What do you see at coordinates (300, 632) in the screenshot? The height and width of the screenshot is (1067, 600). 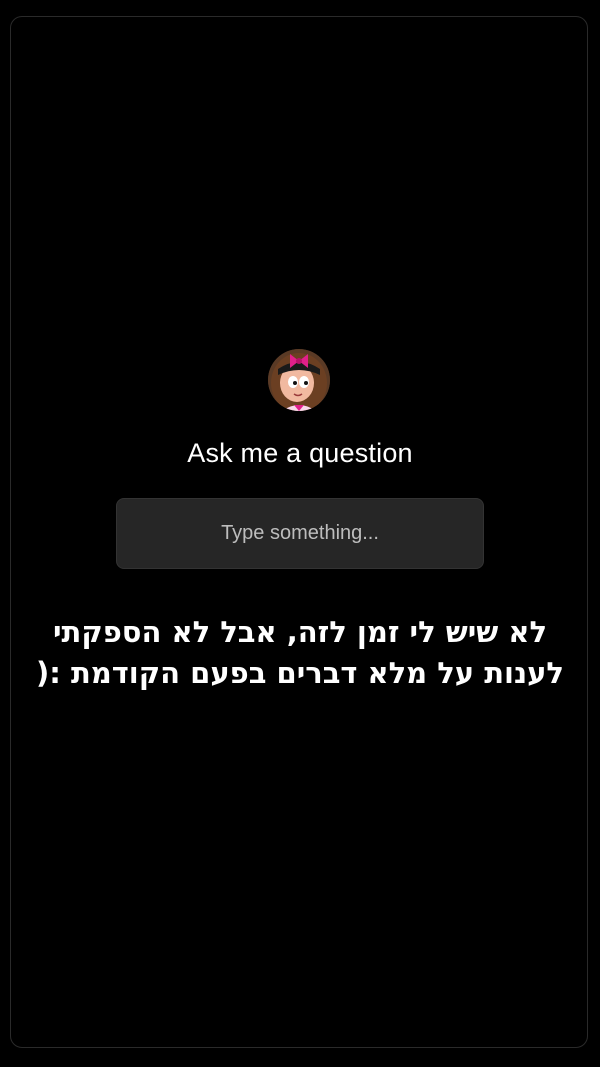 I see `caption-line-1: לא שיש לי זמן לזה, אבל לא הספקתי` at bounding box center [300, 632].